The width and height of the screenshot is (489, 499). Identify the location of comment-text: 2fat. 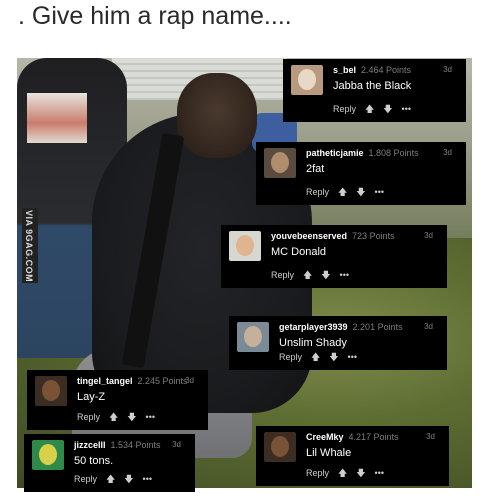
(315, 169).